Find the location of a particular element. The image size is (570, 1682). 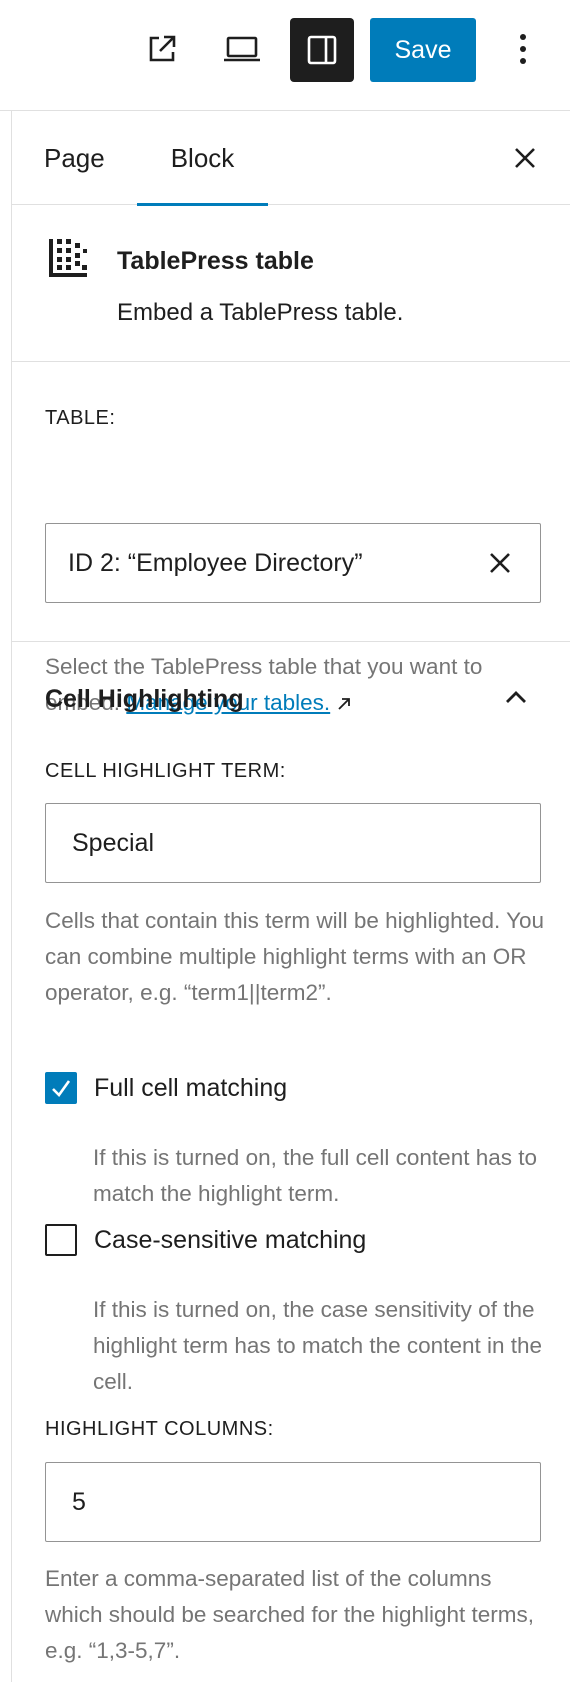

full-cell-matching-label: Full cell matching is located at coordinates (190, 1088).